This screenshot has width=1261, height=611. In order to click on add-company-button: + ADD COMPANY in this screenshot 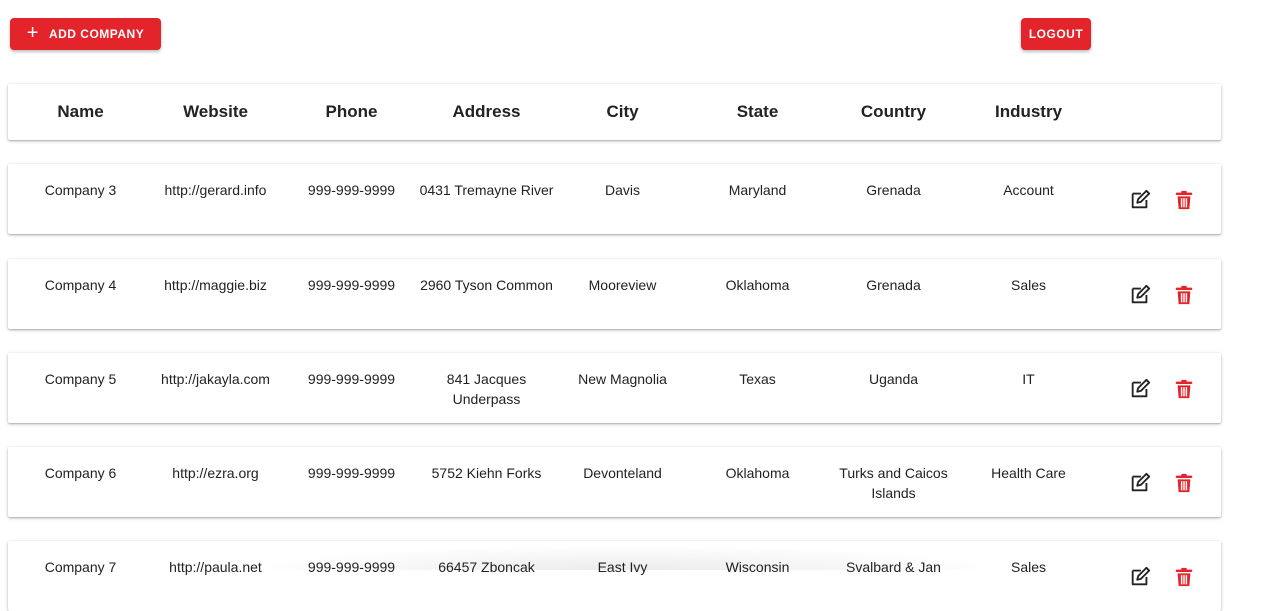, I will do `click(85, 34)`.